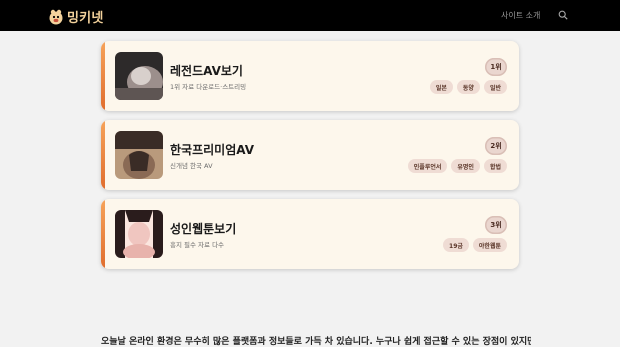  Describe the element at coordinates (212, 150) in the screenshot. I see `card-title: 한국프리미엄AV` at that location.